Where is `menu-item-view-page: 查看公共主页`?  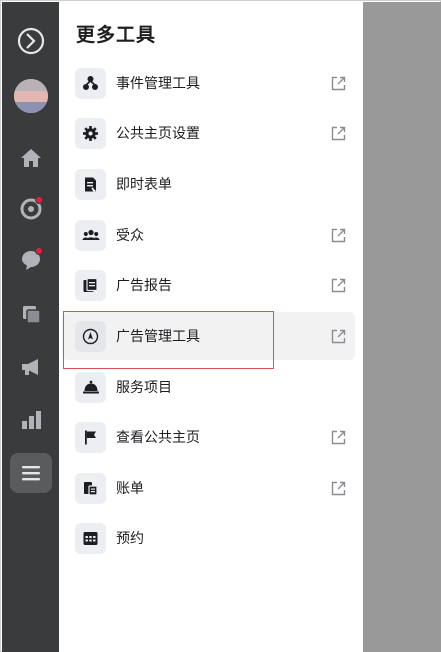
menu-item-view-page: 查看公共主页 is located at coordinates (208, 437).